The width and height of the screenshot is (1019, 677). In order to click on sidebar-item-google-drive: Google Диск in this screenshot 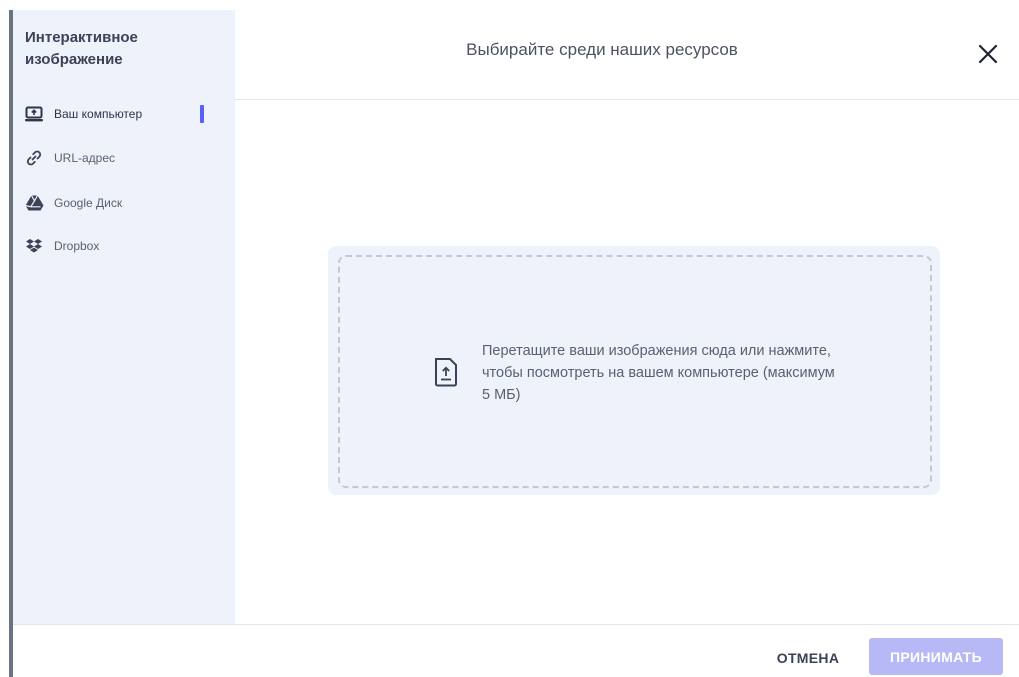, I will do `click(124, 203)`.